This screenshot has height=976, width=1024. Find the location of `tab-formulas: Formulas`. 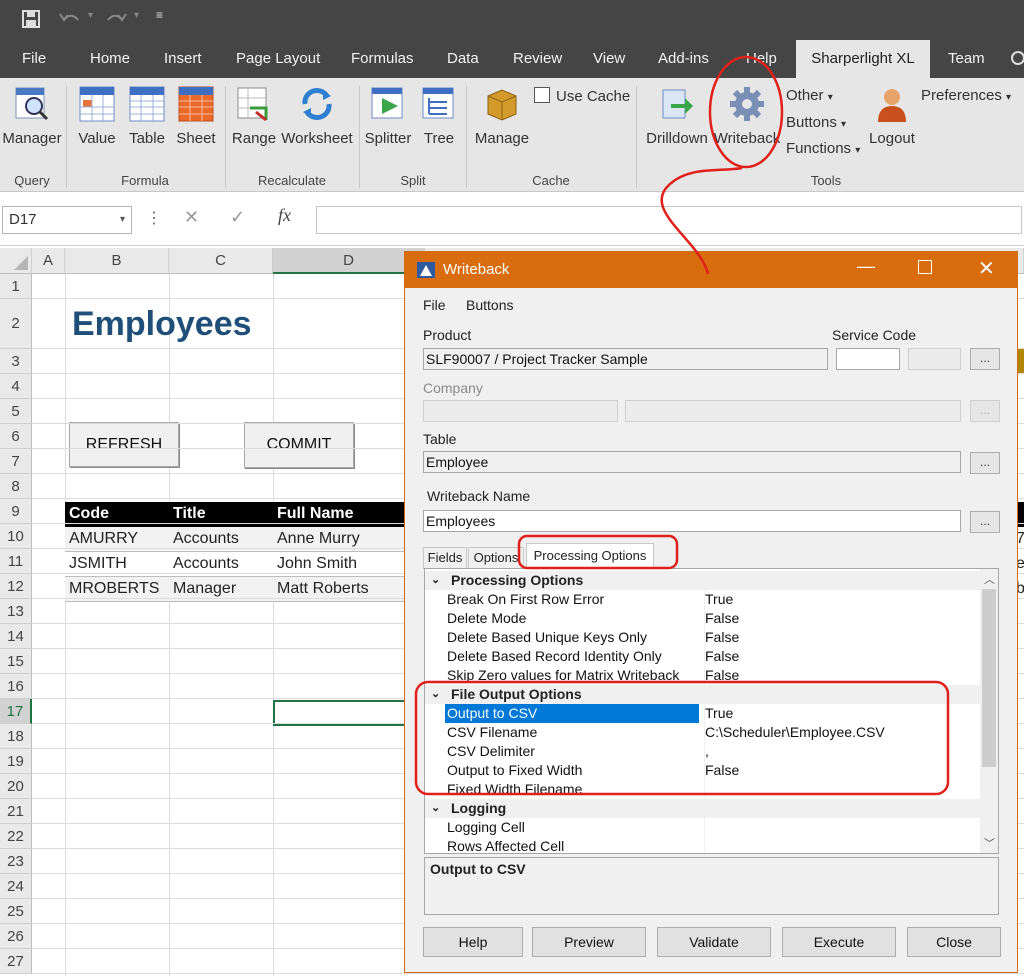

tab-formulas: Formulas is located at coordinates (382, 59).